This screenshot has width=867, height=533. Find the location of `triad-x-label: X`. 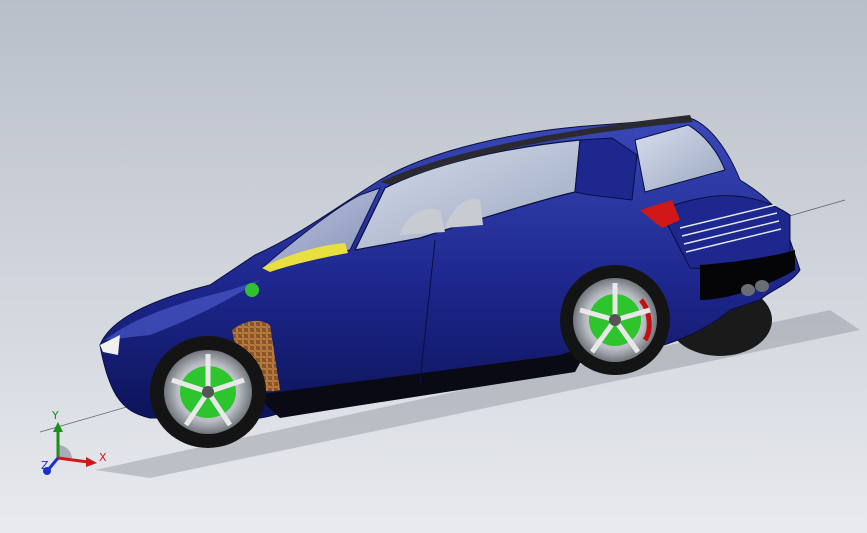

triad-x-label: X is located at coordinates (103, 457).